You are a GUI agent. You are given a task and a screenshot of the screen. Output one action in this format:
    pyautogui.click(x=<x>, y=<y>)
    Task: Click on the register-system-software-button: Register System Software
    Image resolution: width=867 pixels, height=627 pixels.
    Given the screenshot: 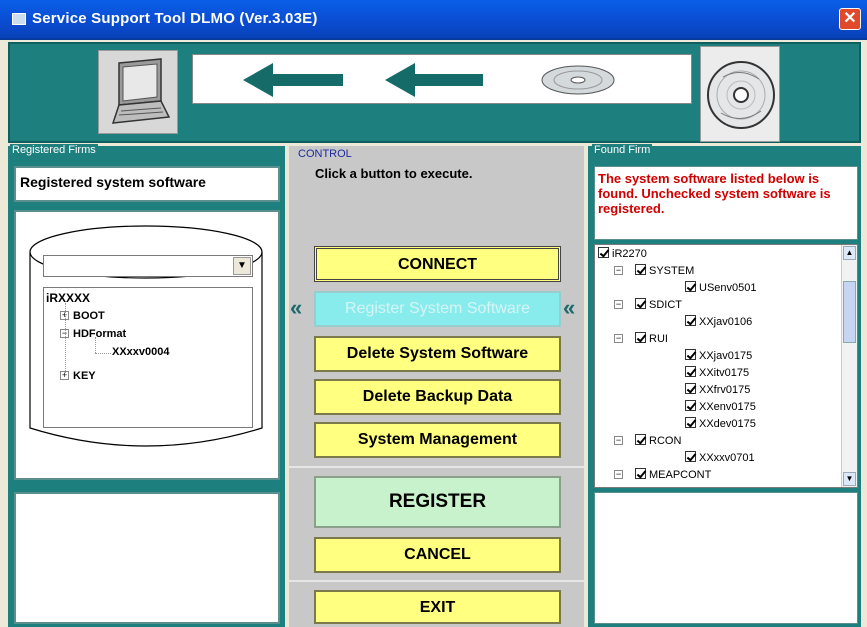 What is the action you would take?
    pyautogui.click(x=437, y=309)
    